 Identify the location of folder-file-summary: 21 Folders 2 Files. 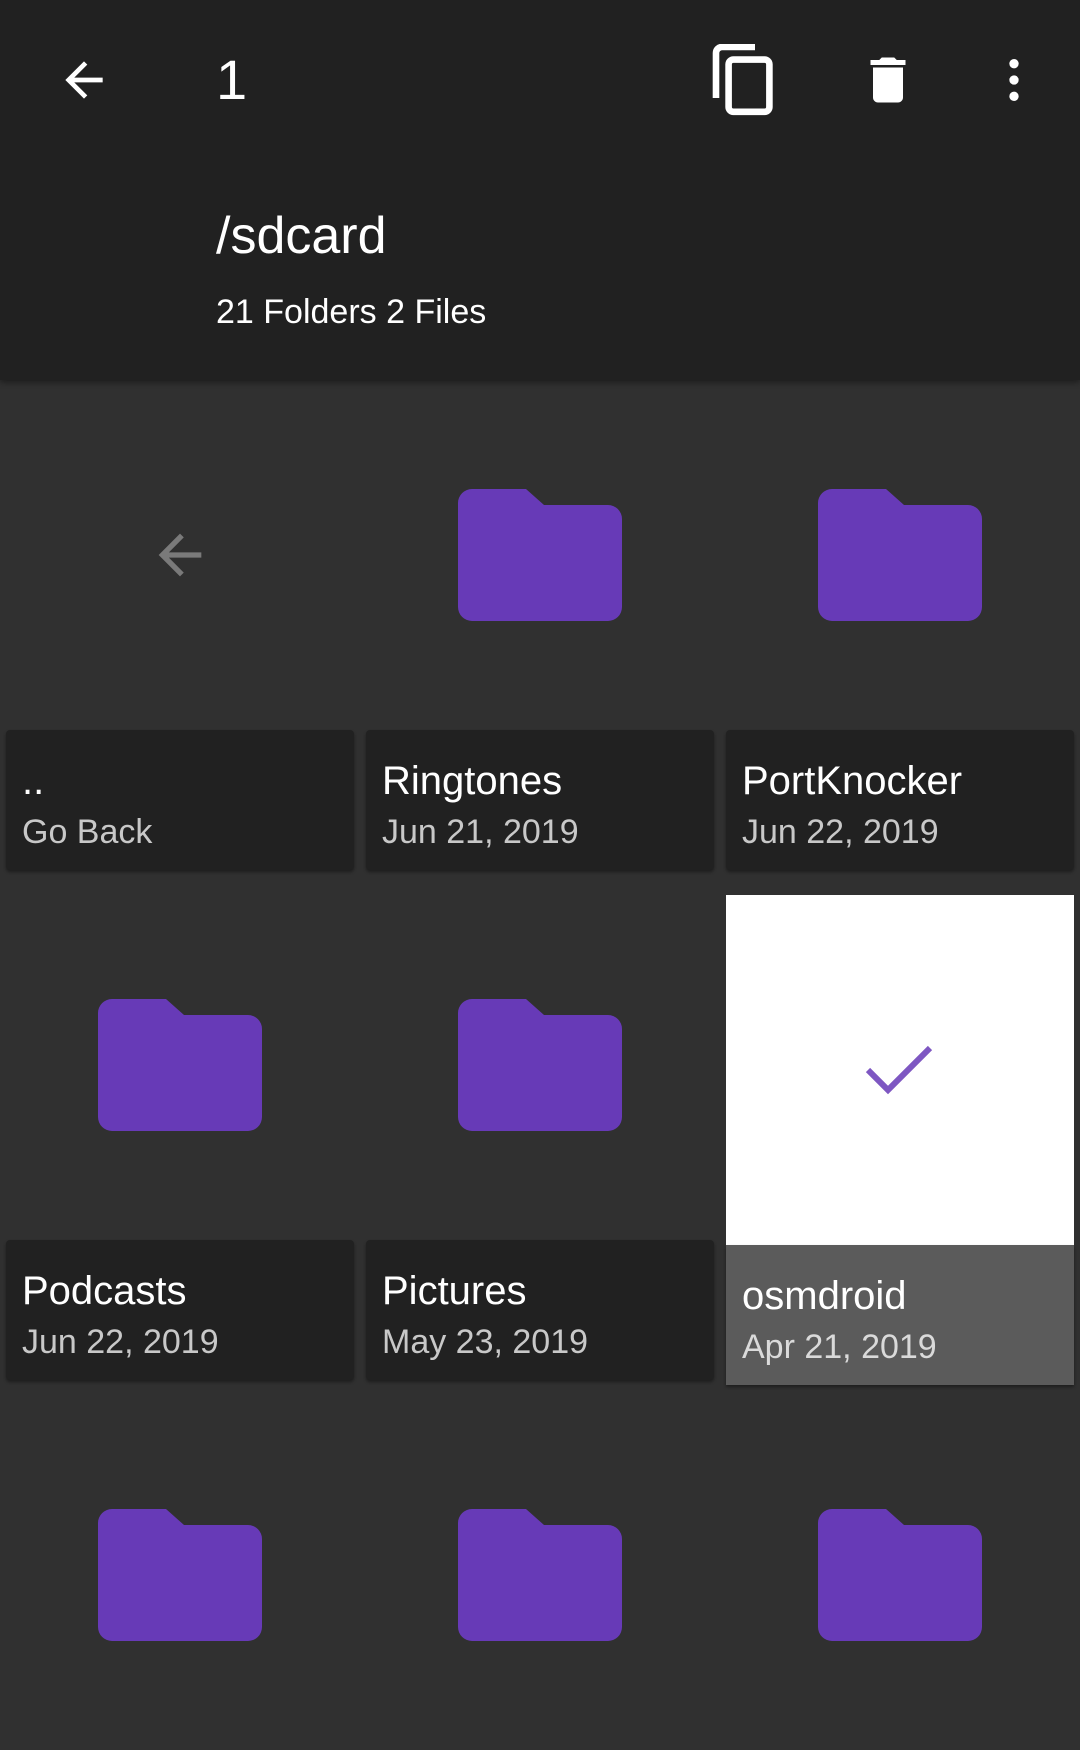
(351, 312).